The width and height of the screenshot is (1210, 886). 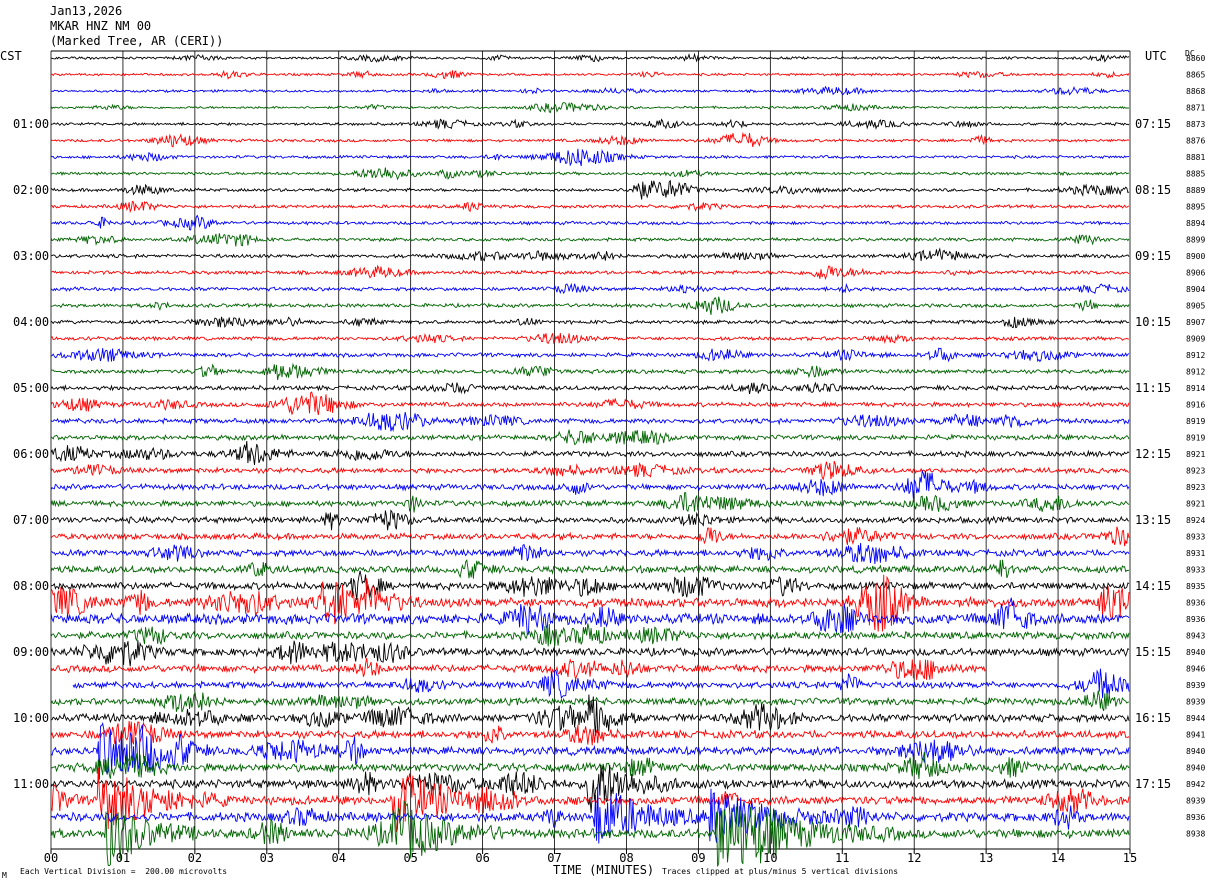 I want to click on left-hour-label: 07:00, so click(x=31, y=520).